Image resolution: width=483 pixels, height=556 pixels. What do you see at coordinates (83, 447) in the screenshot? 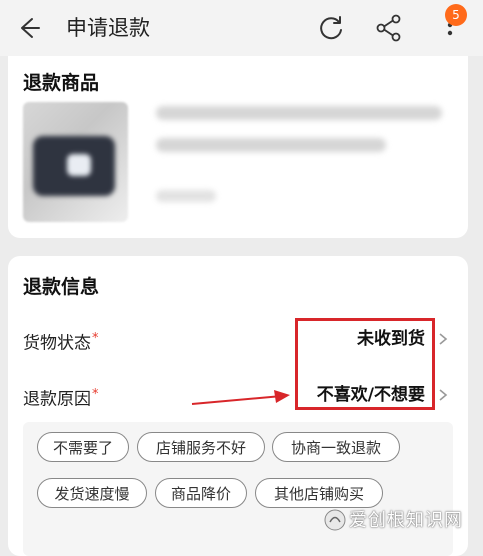
I see `reason-chip: 不需要了` at bounding box center [83, 447].